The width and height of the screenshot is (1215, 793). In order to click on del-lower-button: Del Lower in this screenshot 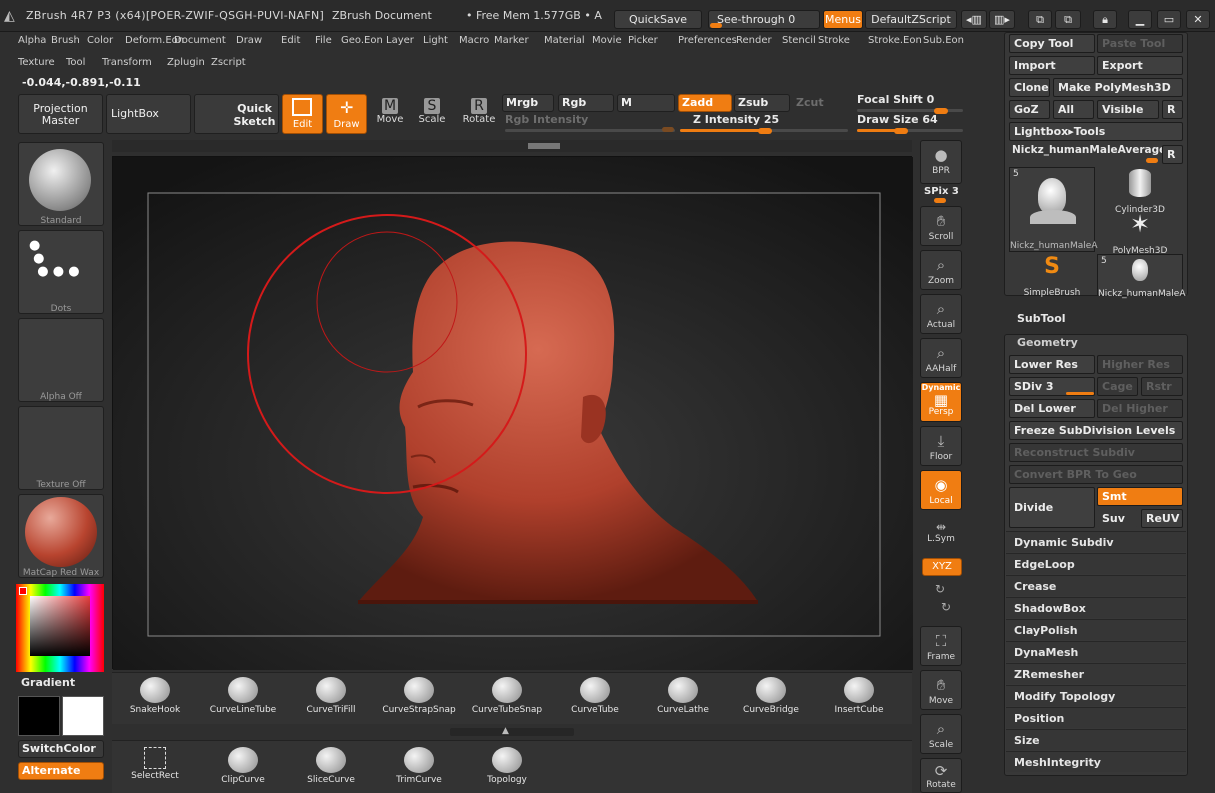, I will do `click(1052, 408)`.